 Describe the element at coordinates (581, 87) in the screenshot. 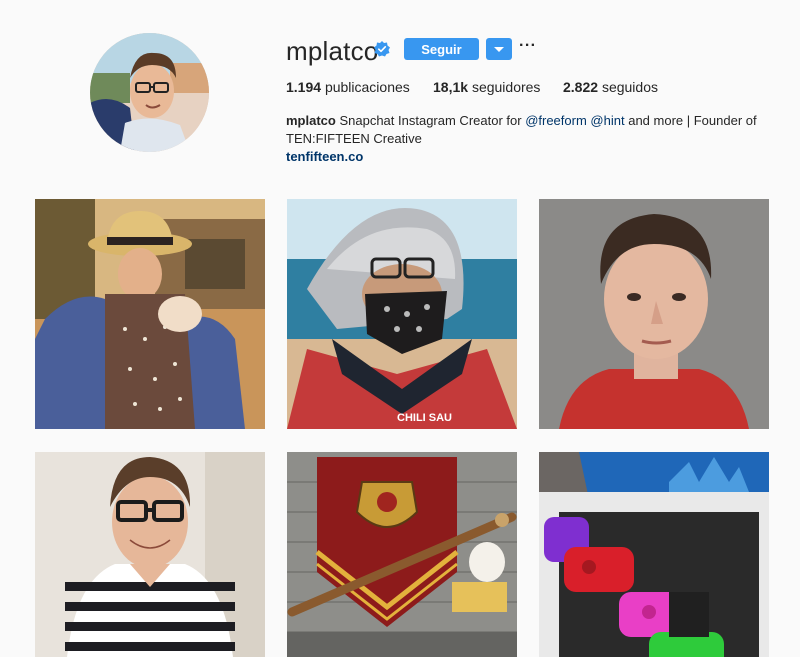

I see `following-count: 2.822` at that location.